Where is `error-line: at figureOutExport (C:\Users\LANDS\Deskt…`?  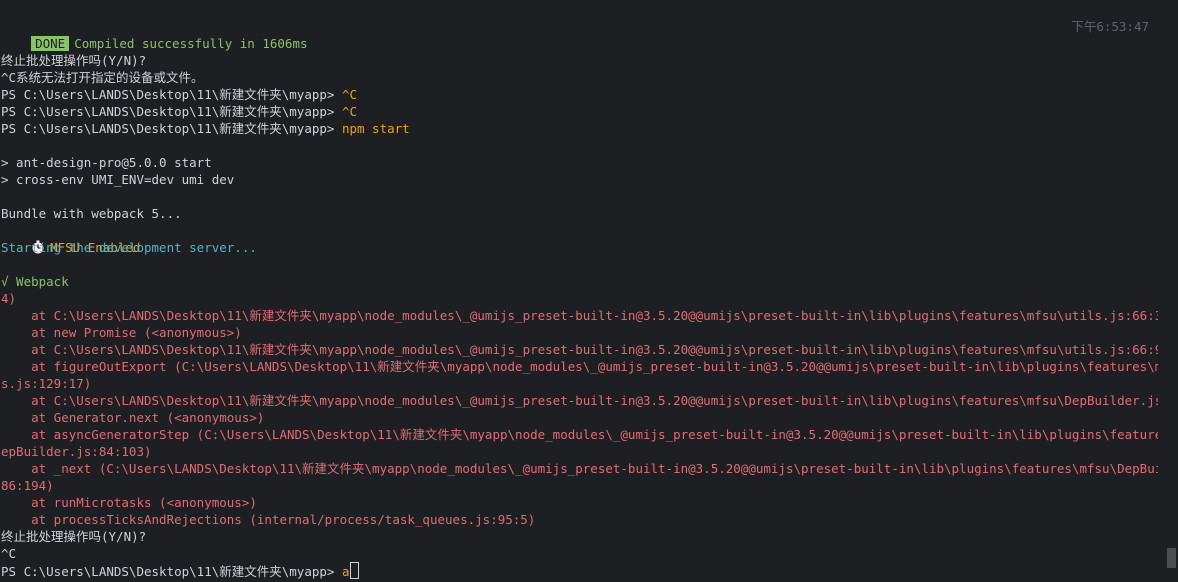 error-line: at figureOutExport (C:\Users\LANDS\Deskt… is located at coordinates (579, 366).